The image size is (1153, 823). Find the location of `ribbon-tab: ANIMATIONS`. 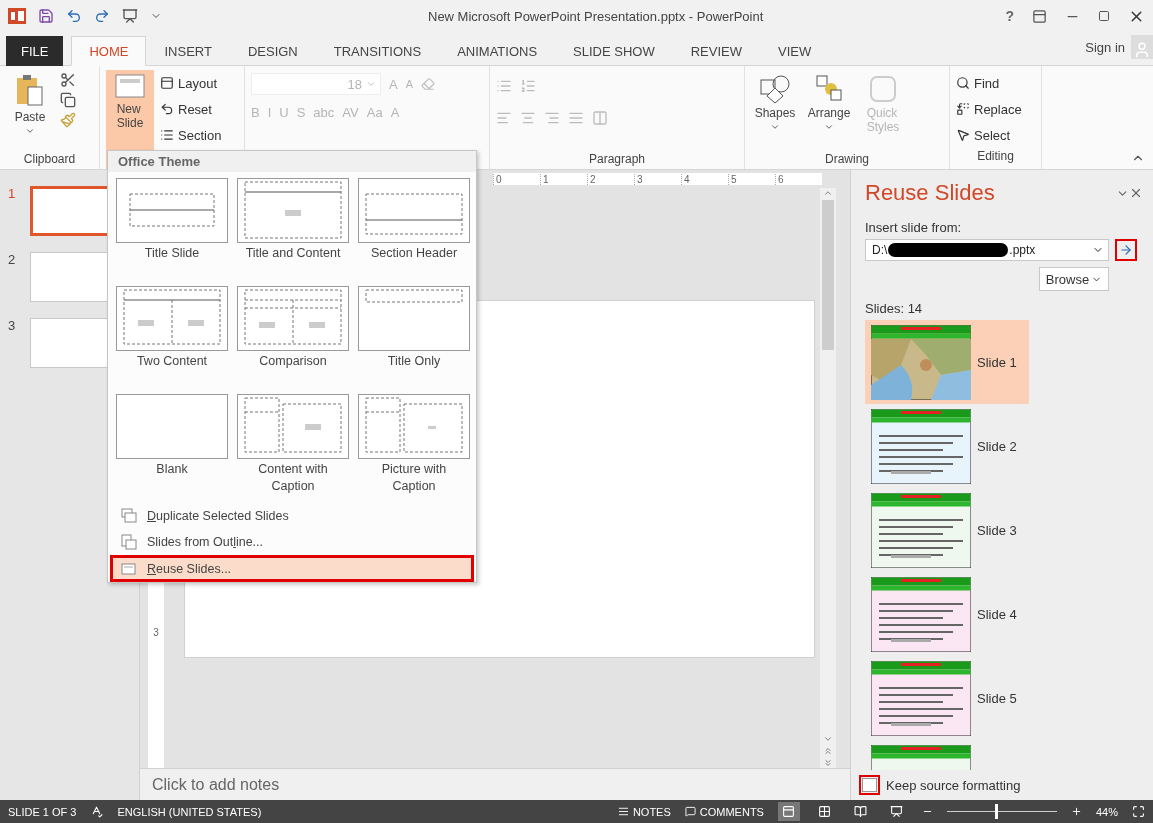

ribbon-tab: ANIMATIONS is located at coordinates (497, 51).